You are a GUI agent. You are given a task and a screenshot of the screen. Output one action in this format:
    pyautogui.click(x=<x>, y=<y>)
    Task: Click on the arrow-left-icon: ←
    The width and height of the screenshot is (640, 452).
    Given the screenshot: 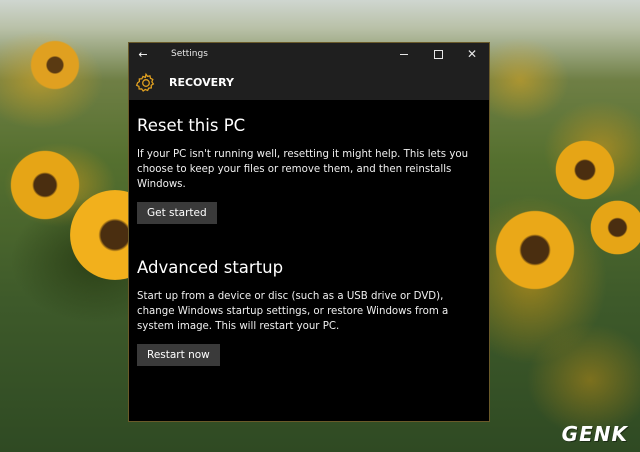 What is the action you would take?
    pyautogui.click(x=143, y=54)
    